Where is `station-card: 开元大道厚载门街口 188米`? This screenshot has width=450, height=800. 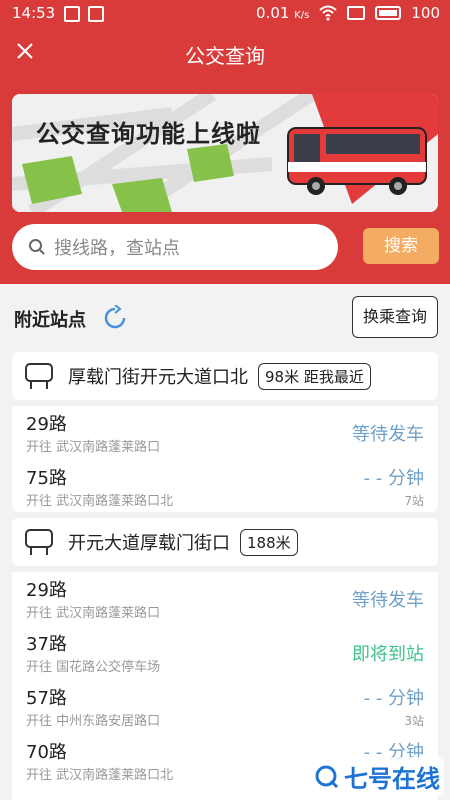
station-card: 开元大道厚载门街口 188米 is located at coordinates (225, 542).